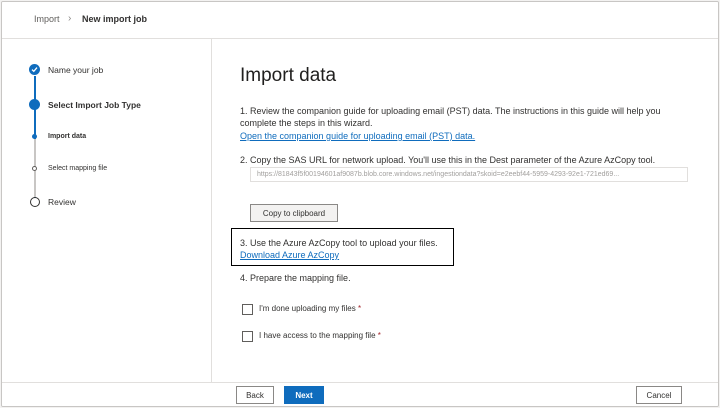  I want to click on step-completed-icon, so click(34, 69).